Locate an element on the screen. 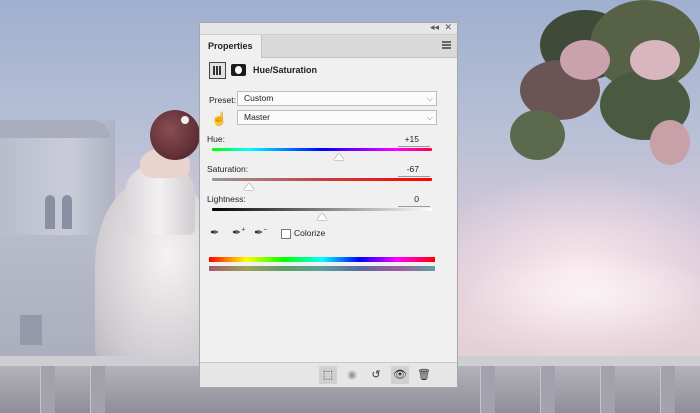  saturation-slider-thumb is located at coordinates (249, 186).